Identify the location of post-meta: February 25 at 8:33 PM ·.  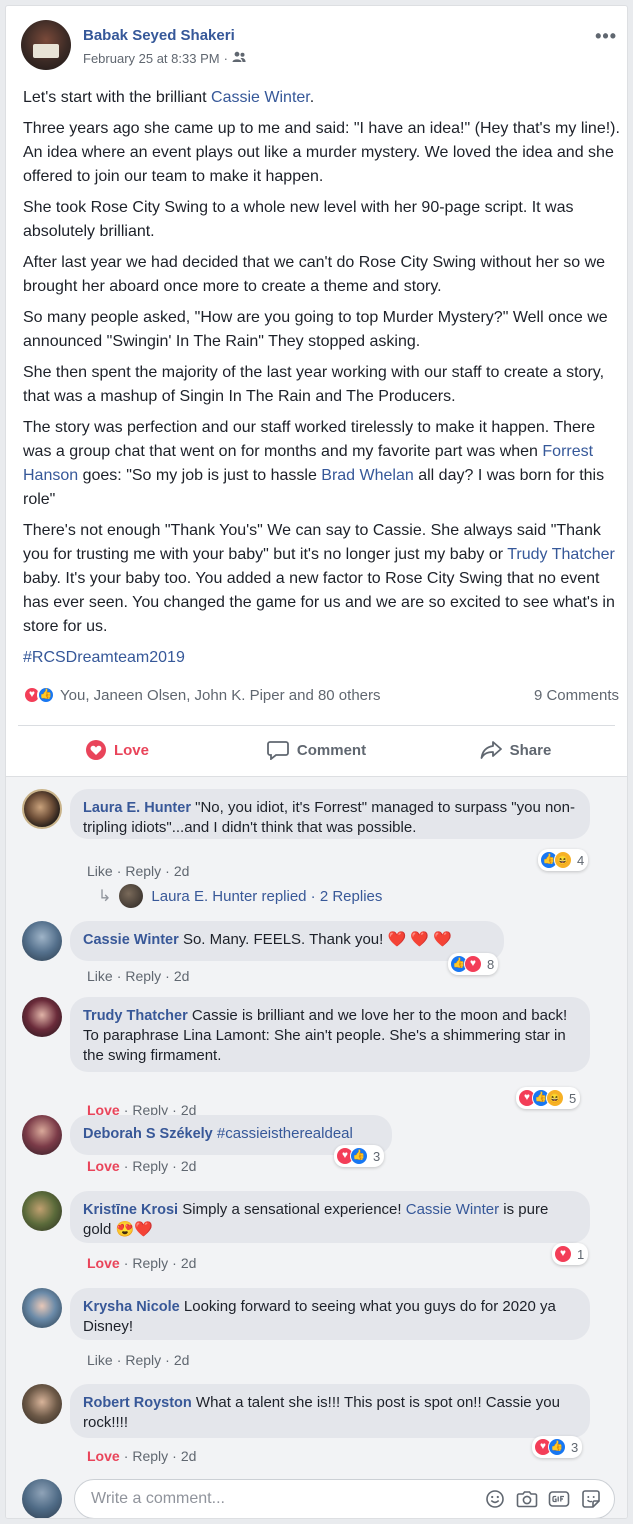
(164, 58).